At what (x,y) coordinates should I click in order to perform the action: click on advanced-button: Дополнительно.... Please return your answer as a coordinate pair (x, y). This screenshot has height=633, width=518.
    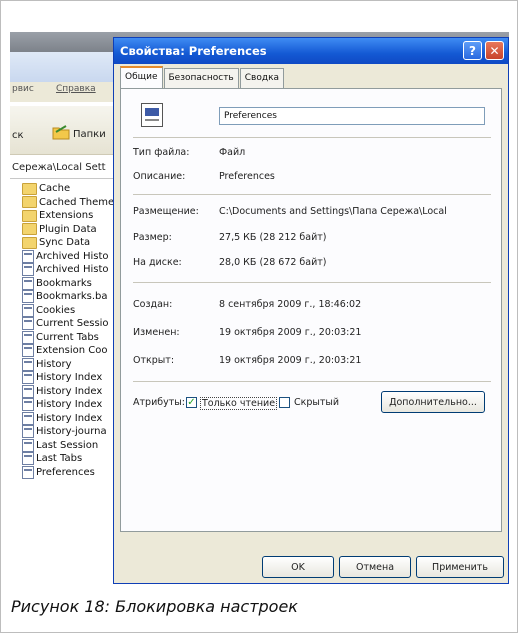
    Looking at the image, I should click on (433, 402).